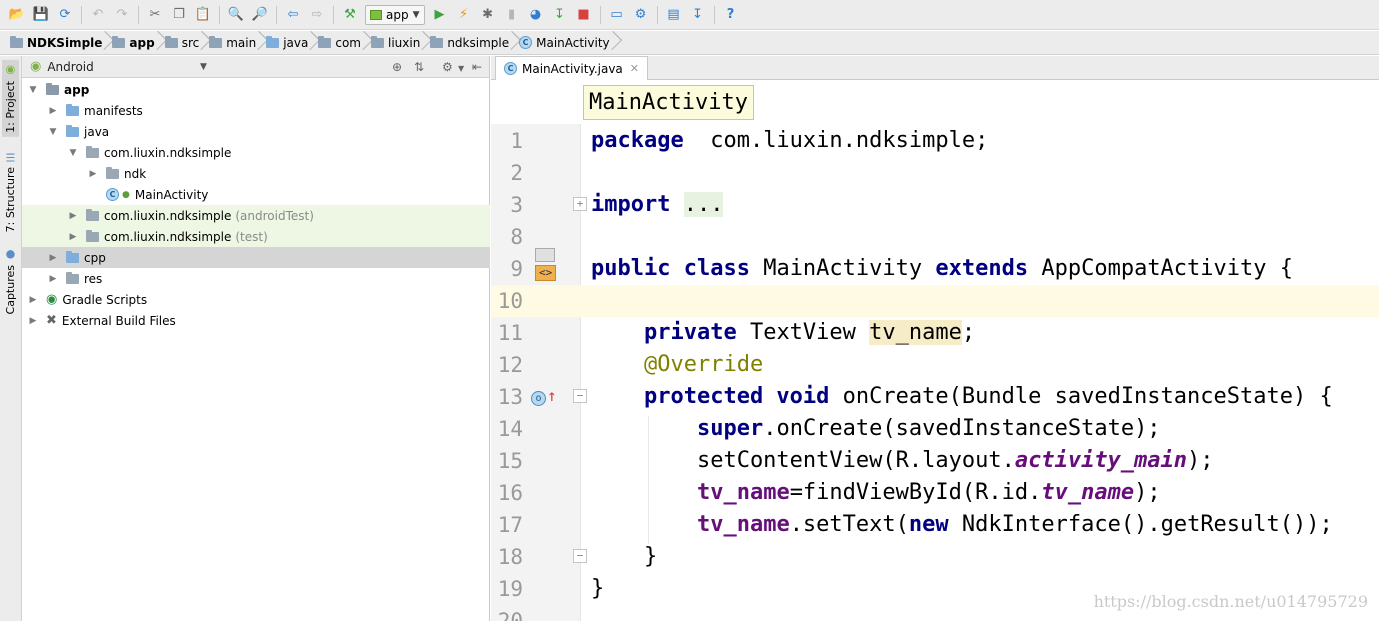 This screenshot has height=621, width=1379. I want to click on tree-row: ▶ cpp, so click(256, 257).